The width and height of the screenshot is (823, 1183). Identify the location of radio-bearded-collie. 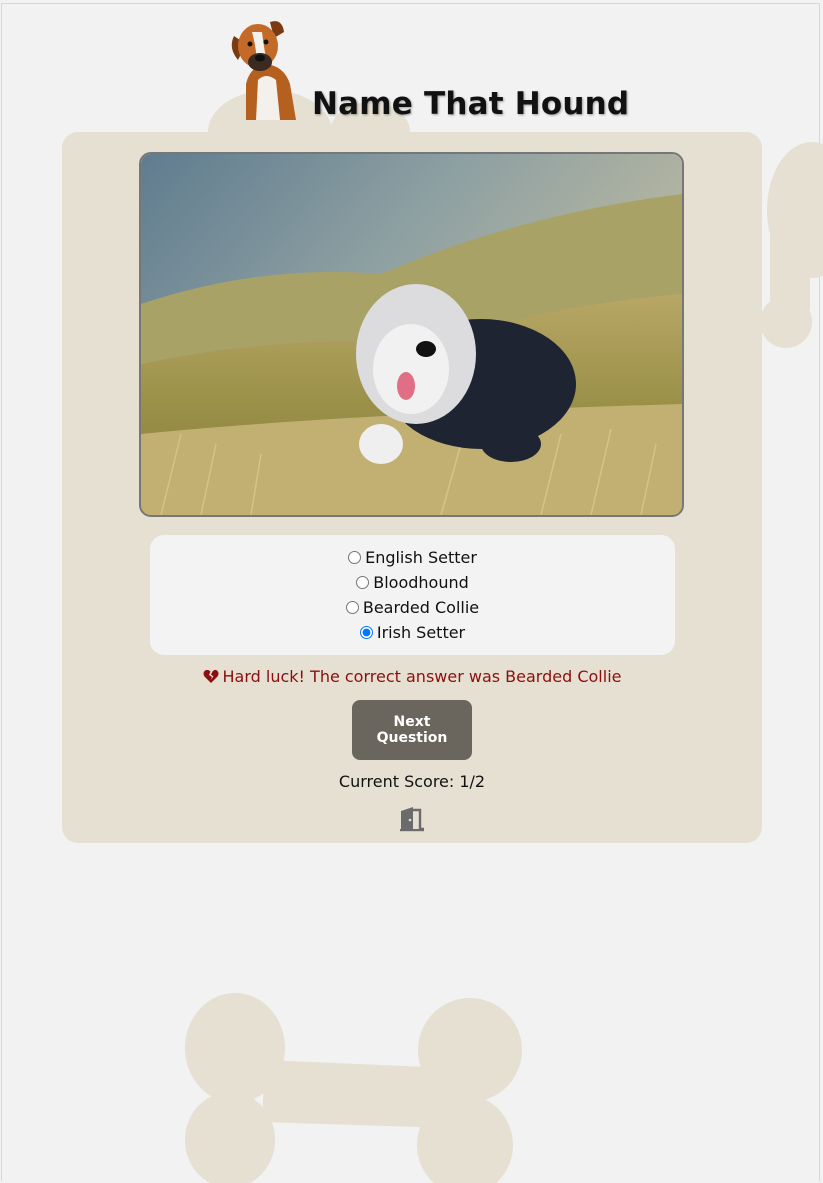
(352, 607).